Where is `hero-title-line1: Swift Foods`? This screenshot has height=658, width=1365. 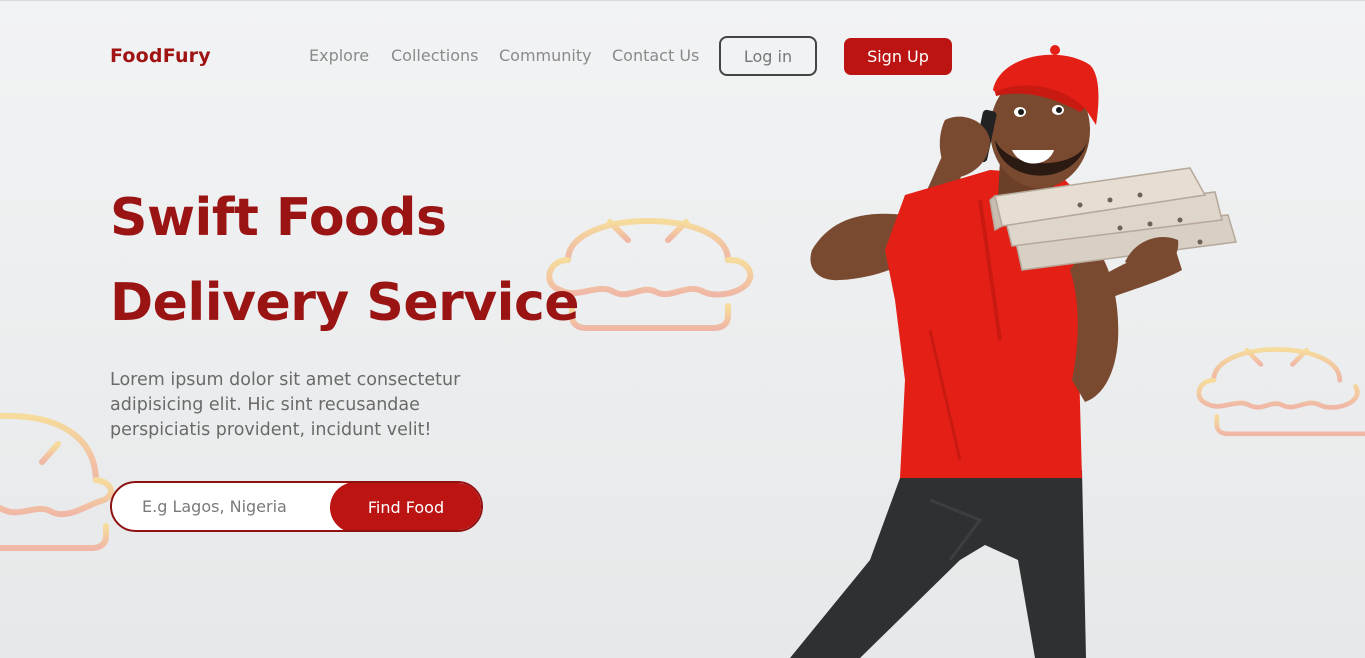 hero-title-line1: Swift Foods is located at coordinates (278, 218).